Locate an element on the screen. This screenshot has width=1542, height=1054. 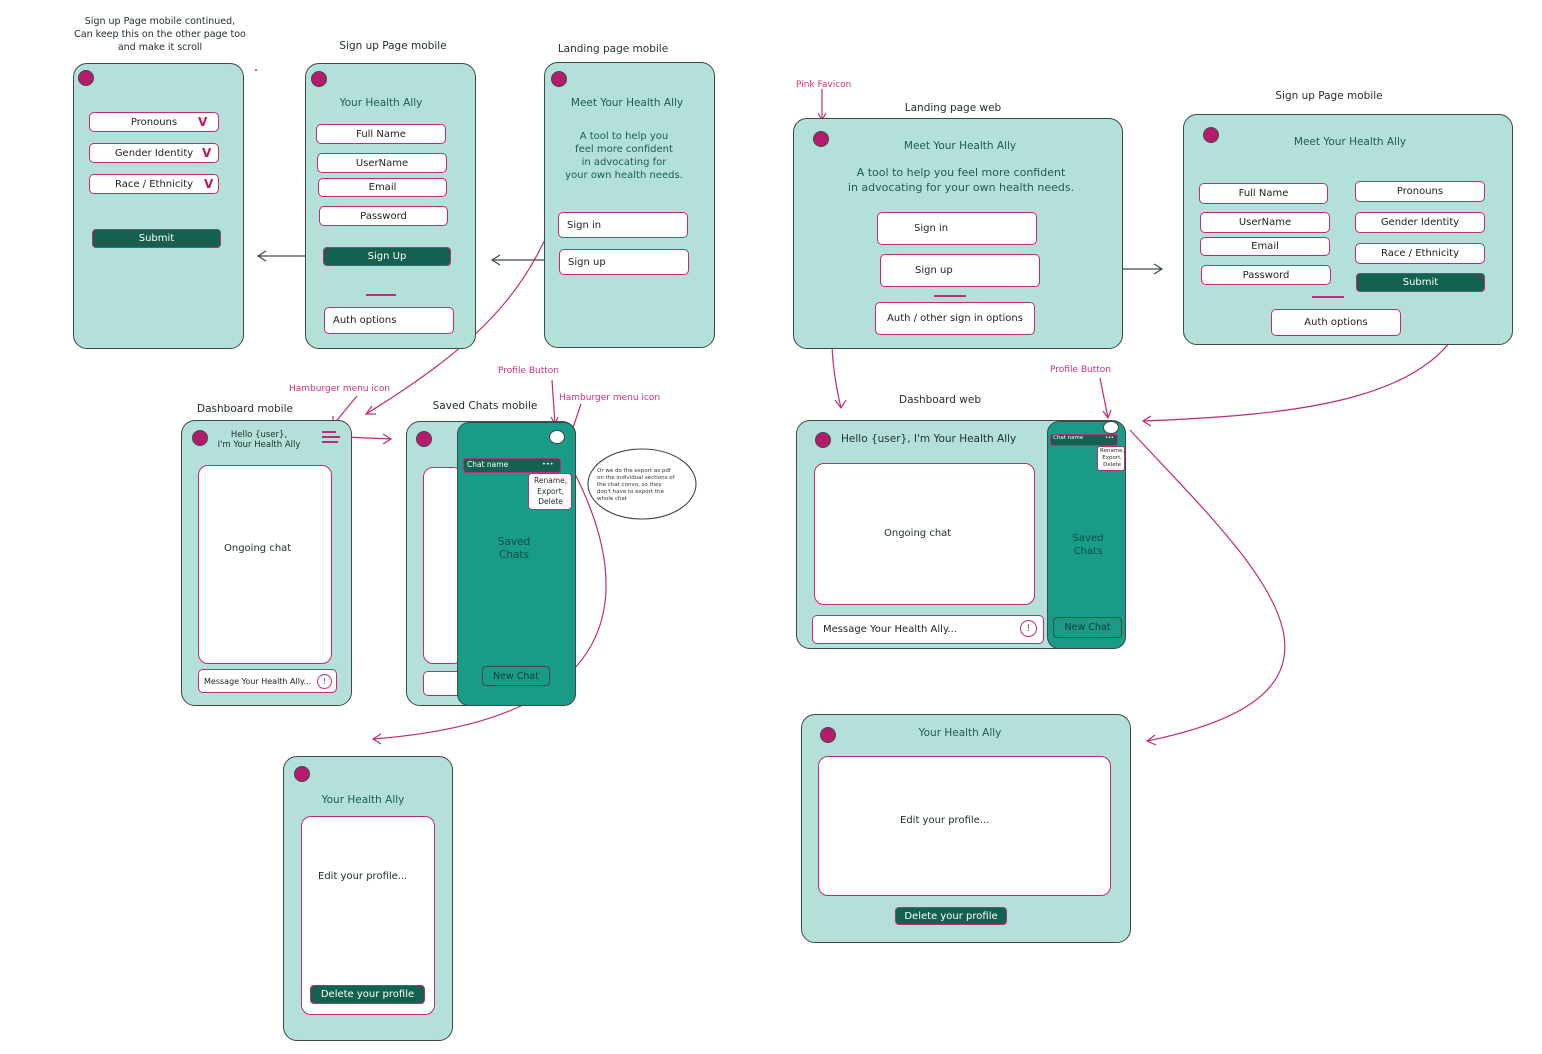
sign-up-button: Sign Up is located at coordinates (387, 256).